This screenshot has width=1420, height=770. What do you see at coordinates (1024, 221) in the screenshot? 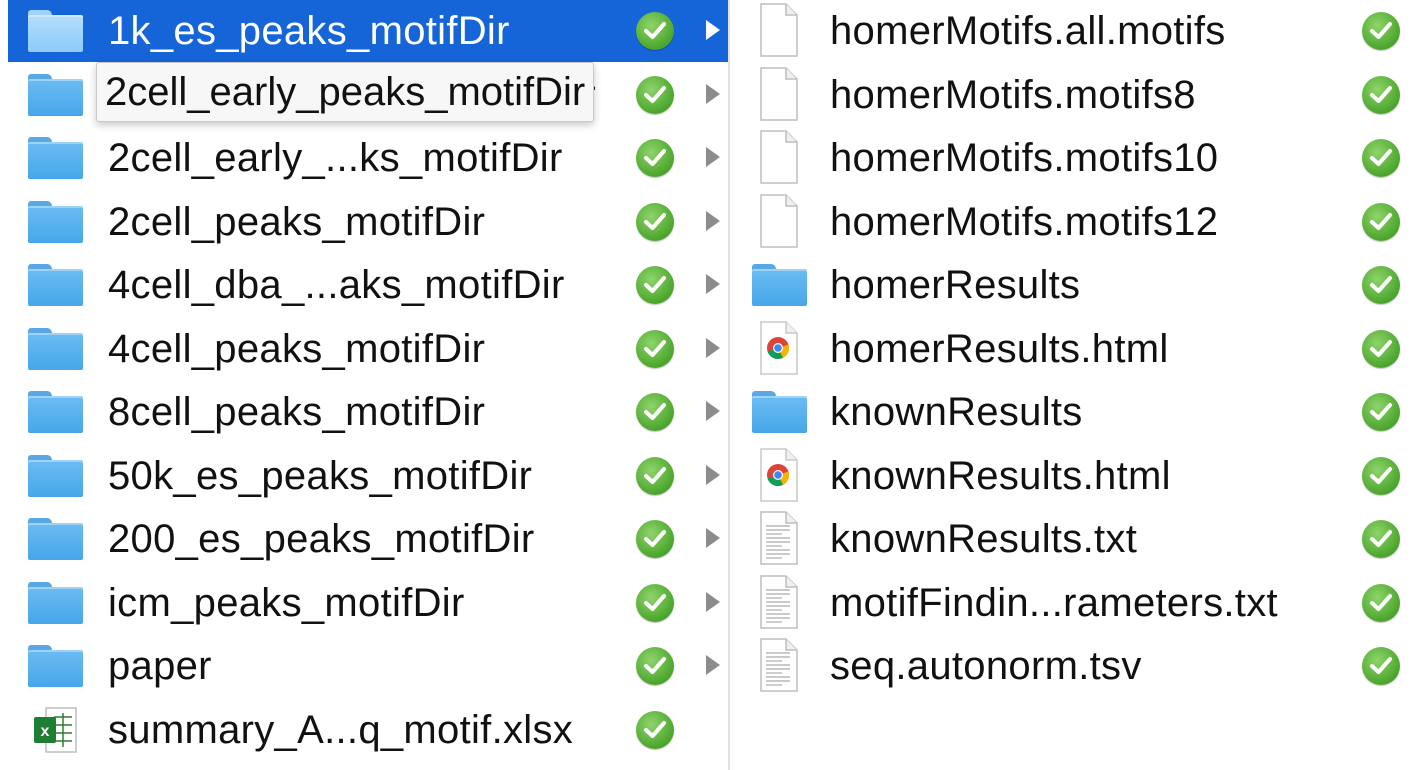
I see `item-name: homerMotifs.motifs12` at bounding box center [1024, 221].